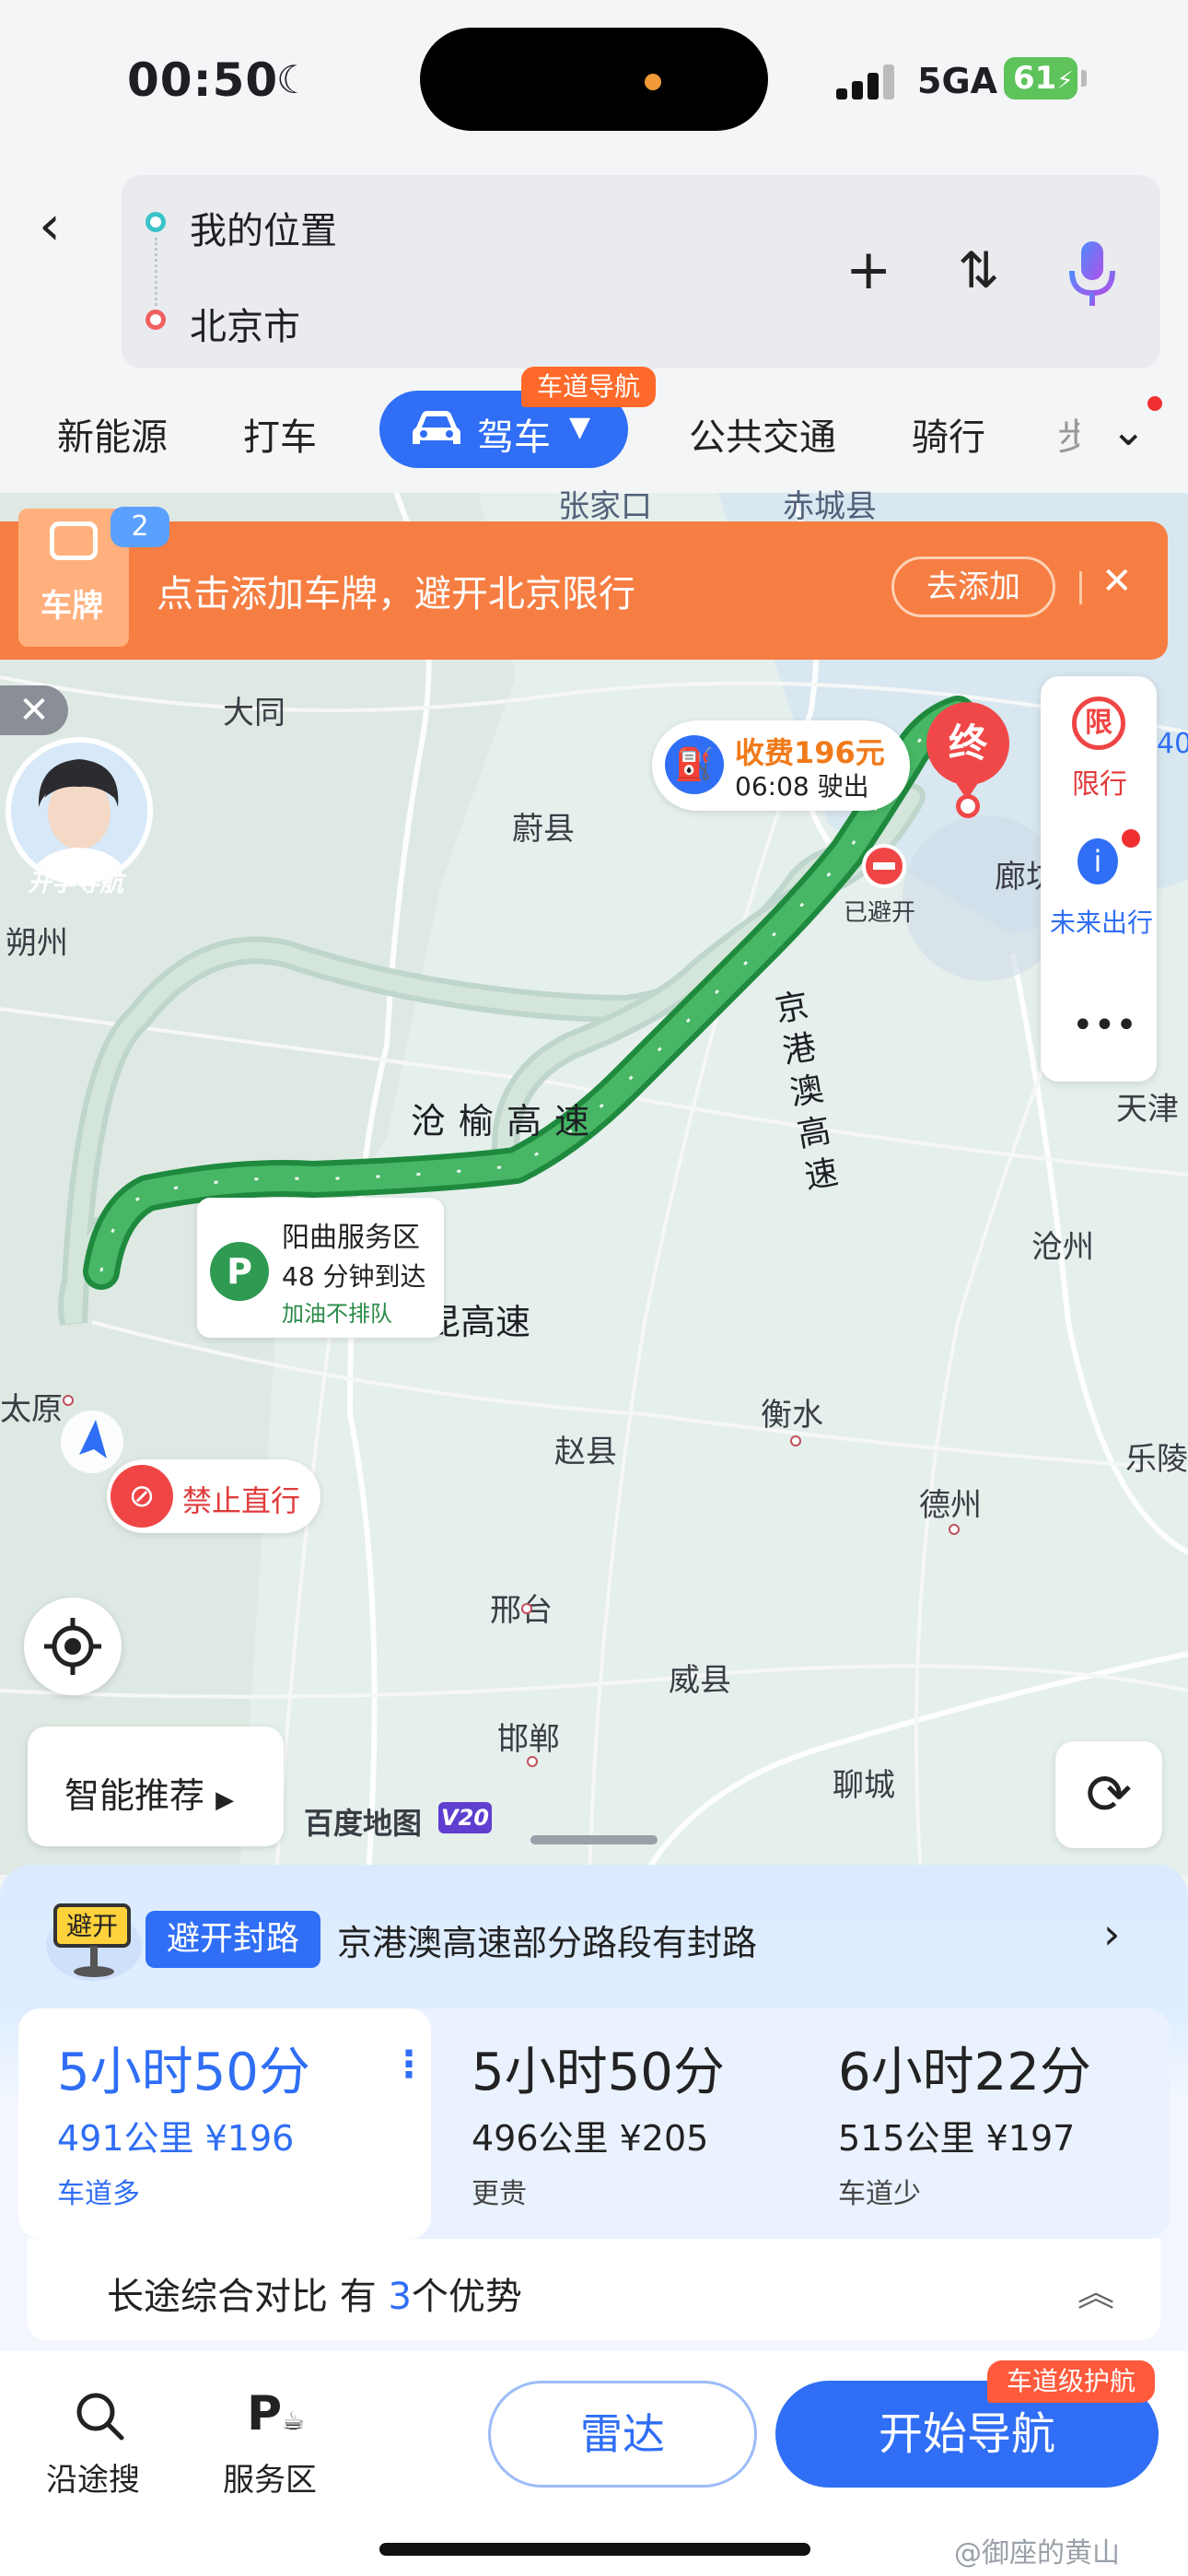  I want to click on chat-icon, so click(74, 540).